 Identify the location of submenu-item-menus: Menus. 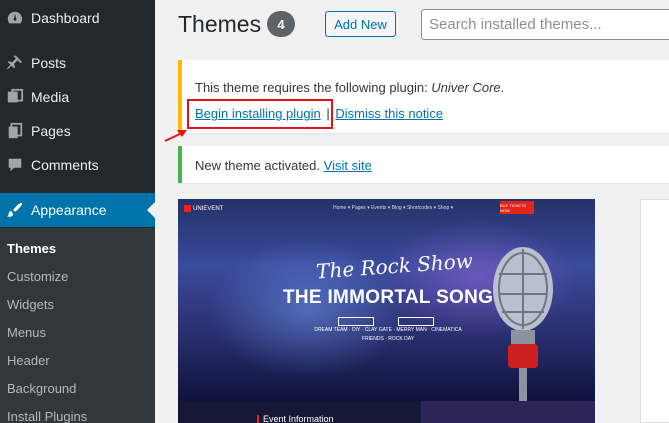
(26, 332).